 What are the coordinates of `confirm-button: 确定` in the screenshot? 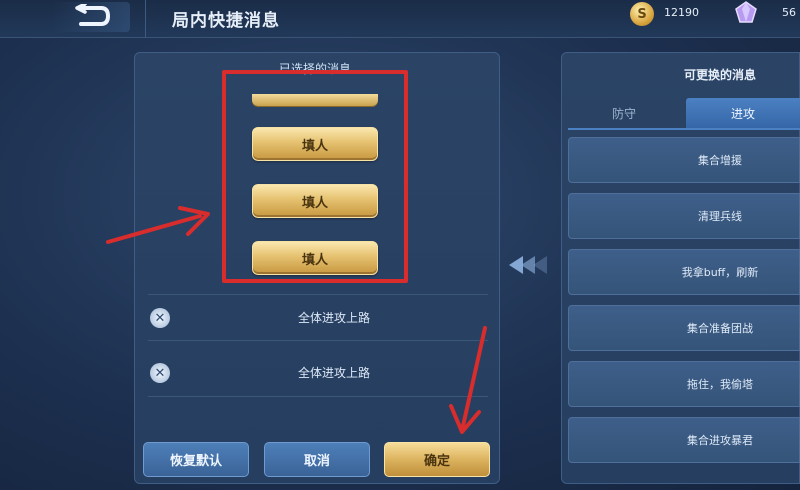 It's located at (437, 459).